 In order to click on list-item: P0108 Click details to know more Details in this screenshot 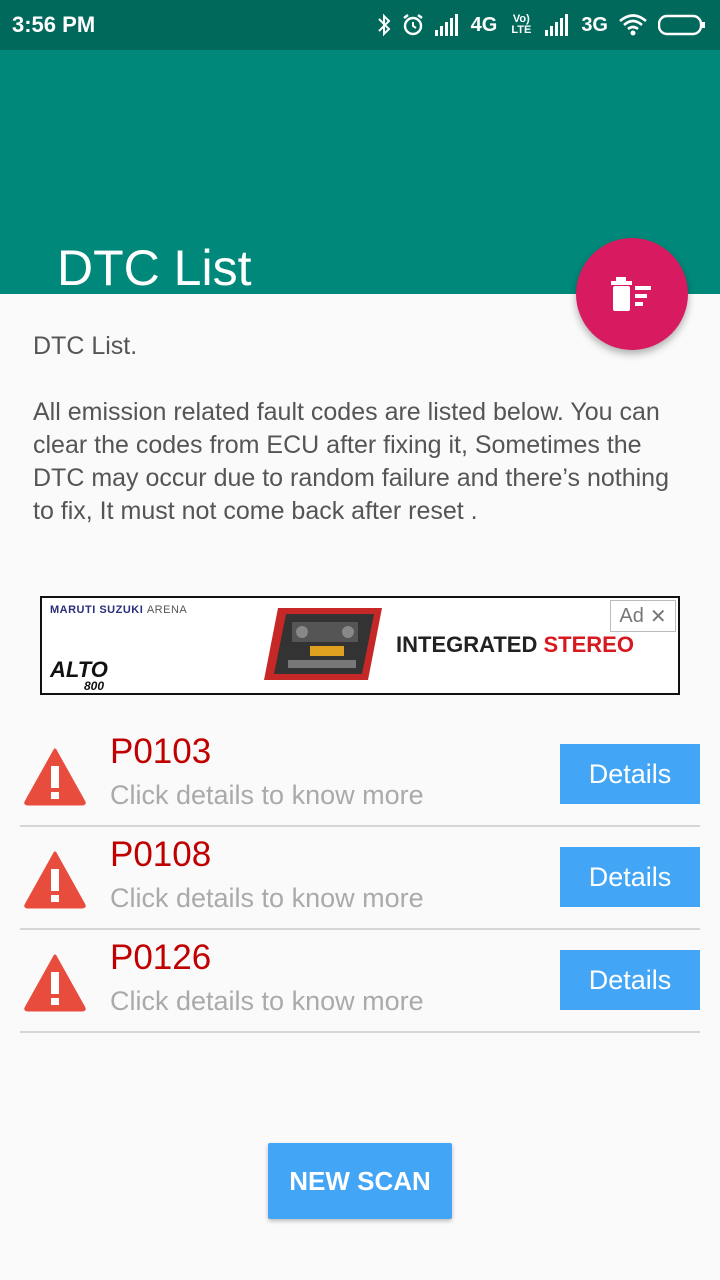, I will do `click(360, 878)`.